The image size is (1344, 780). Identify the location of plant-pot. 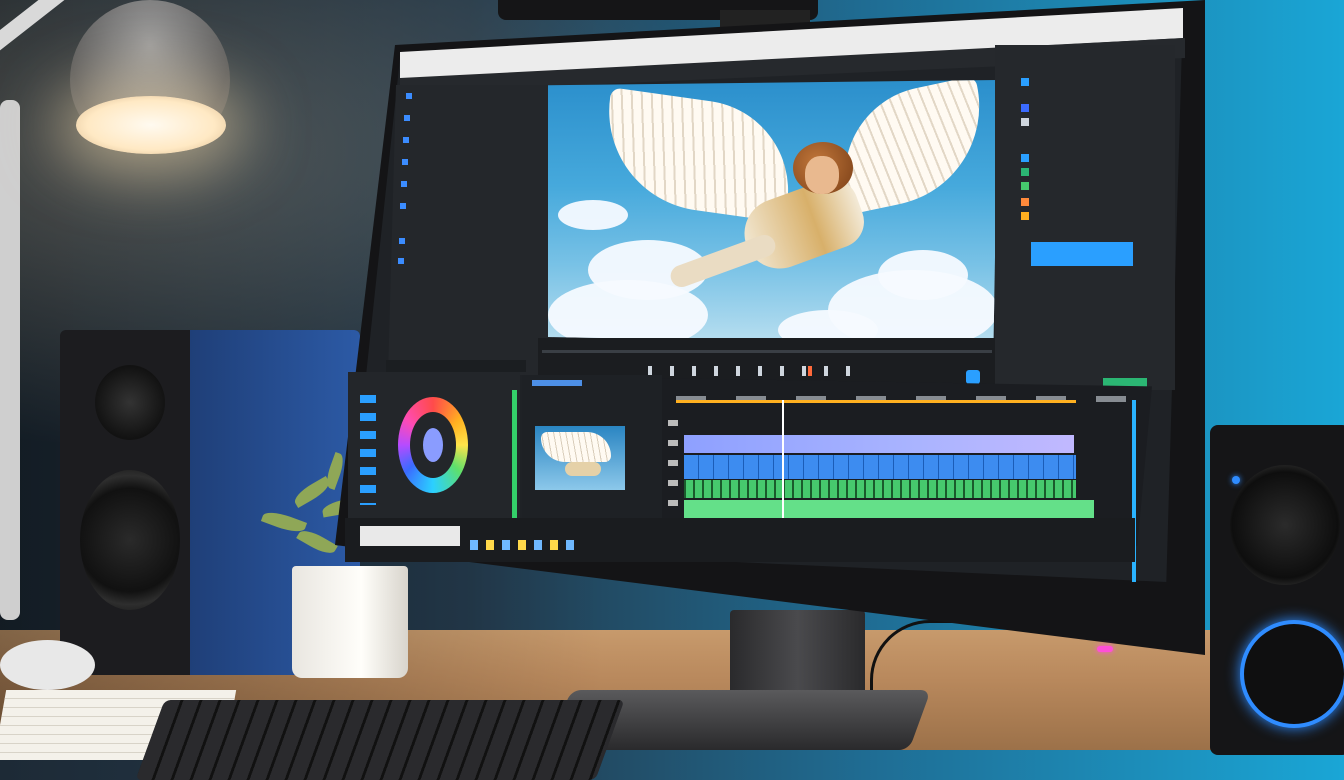
(350, 622).